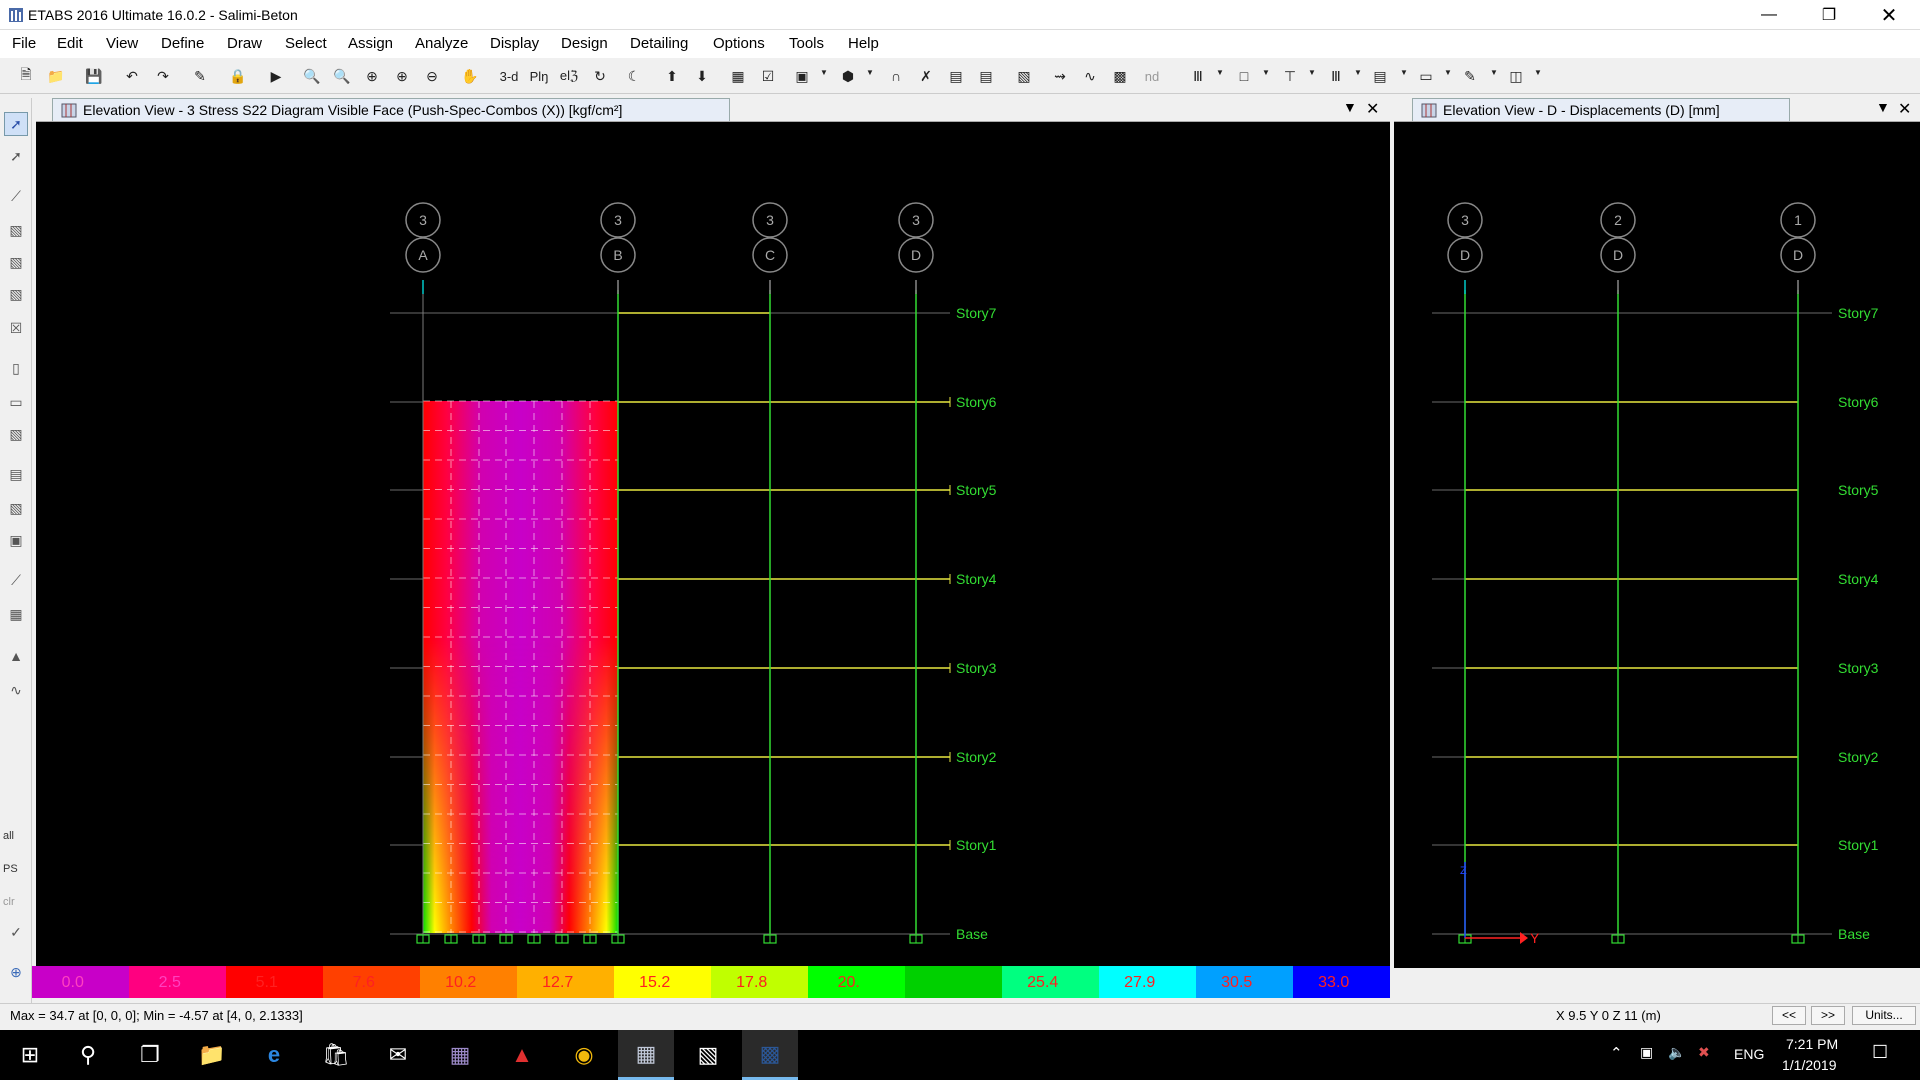  Describe the element at coordinates (16, 262) in the screenshot. I see `draw-column-icon: ▧` at that location.